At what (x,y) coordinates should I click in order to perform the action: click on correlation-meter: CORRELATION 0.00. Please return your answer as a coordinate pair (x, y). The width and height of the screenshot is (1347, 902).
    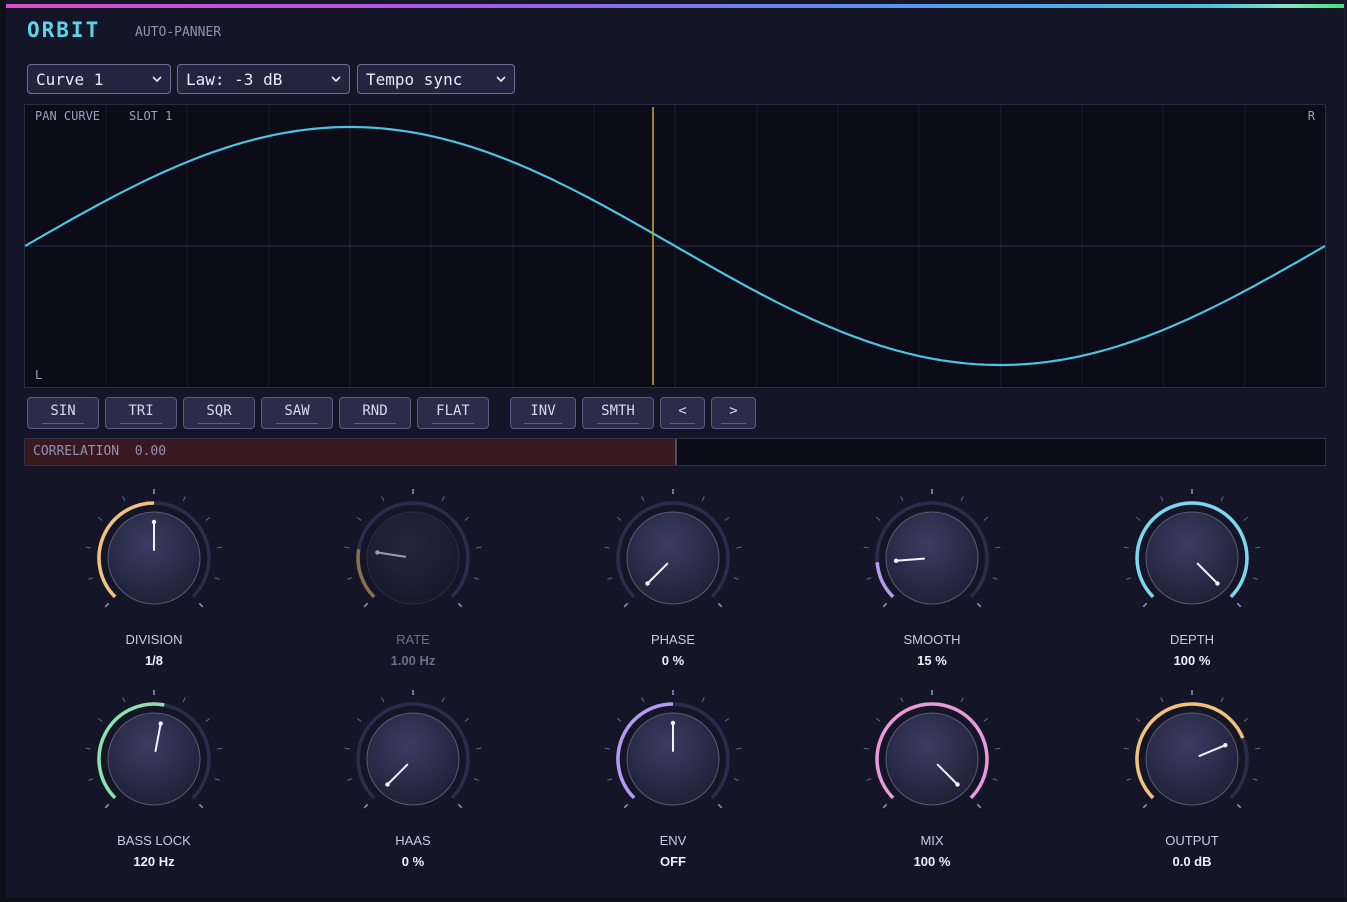
    Looking at the image, I should click on (675, 452).